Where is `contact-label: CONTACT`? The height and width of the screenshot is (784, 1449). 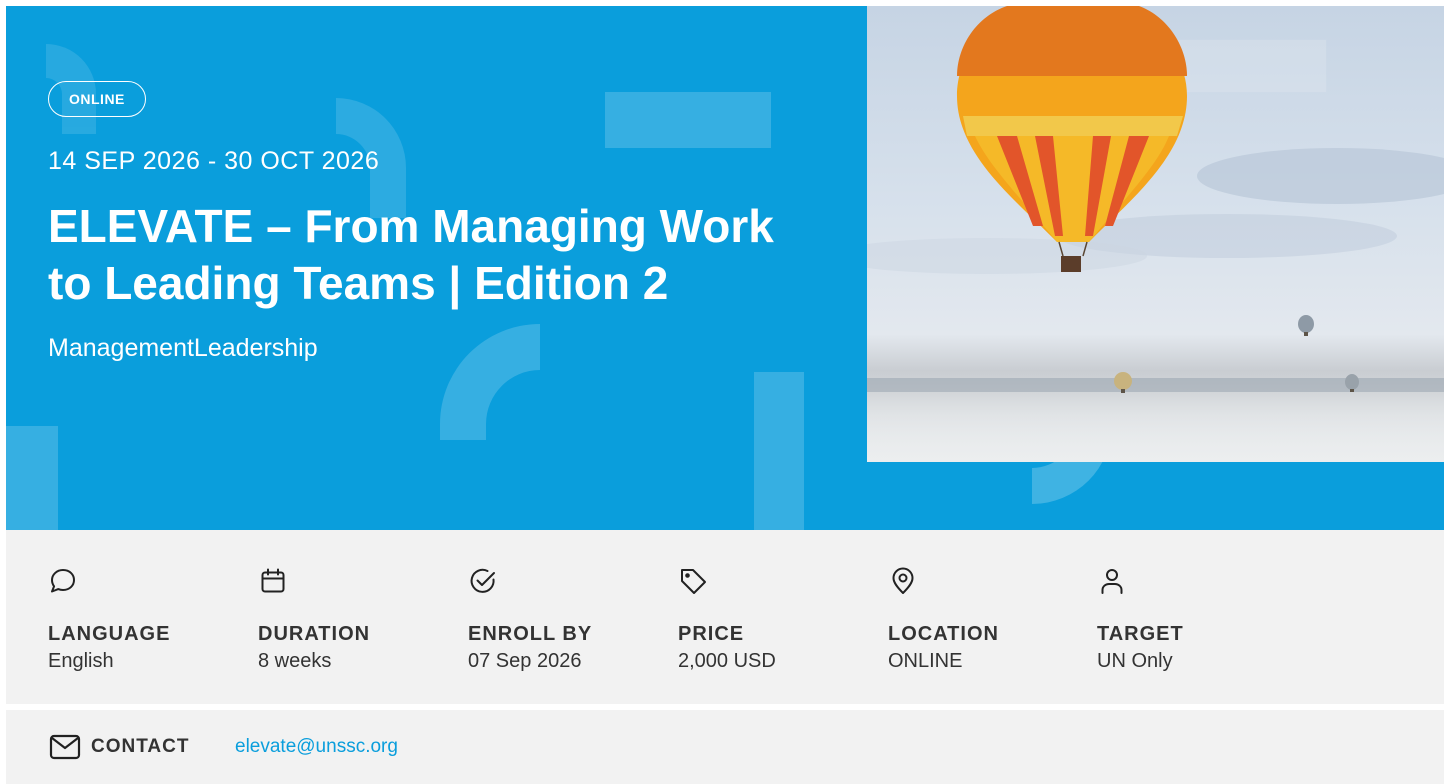 contact-label: CONTACT is located at coordinates (140, 746).